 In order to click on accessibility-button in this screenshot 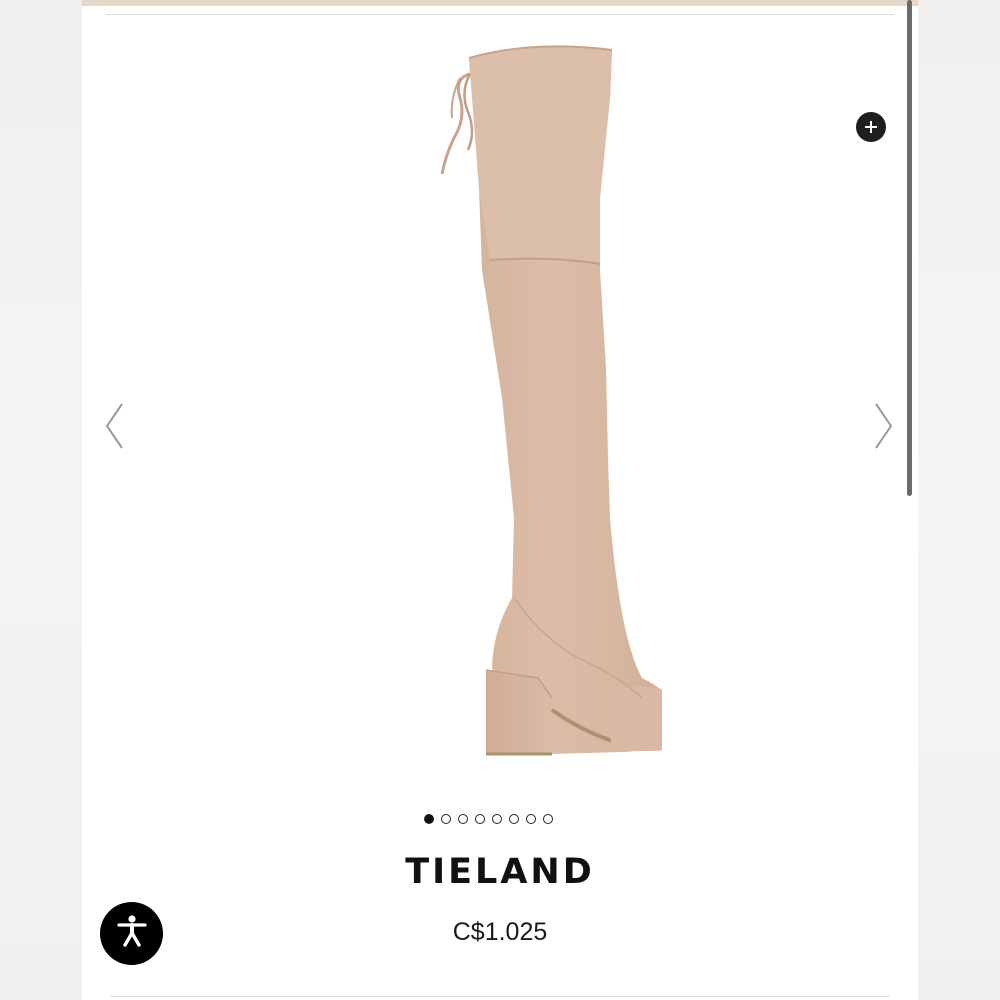, I will do `click(131, 933)`.